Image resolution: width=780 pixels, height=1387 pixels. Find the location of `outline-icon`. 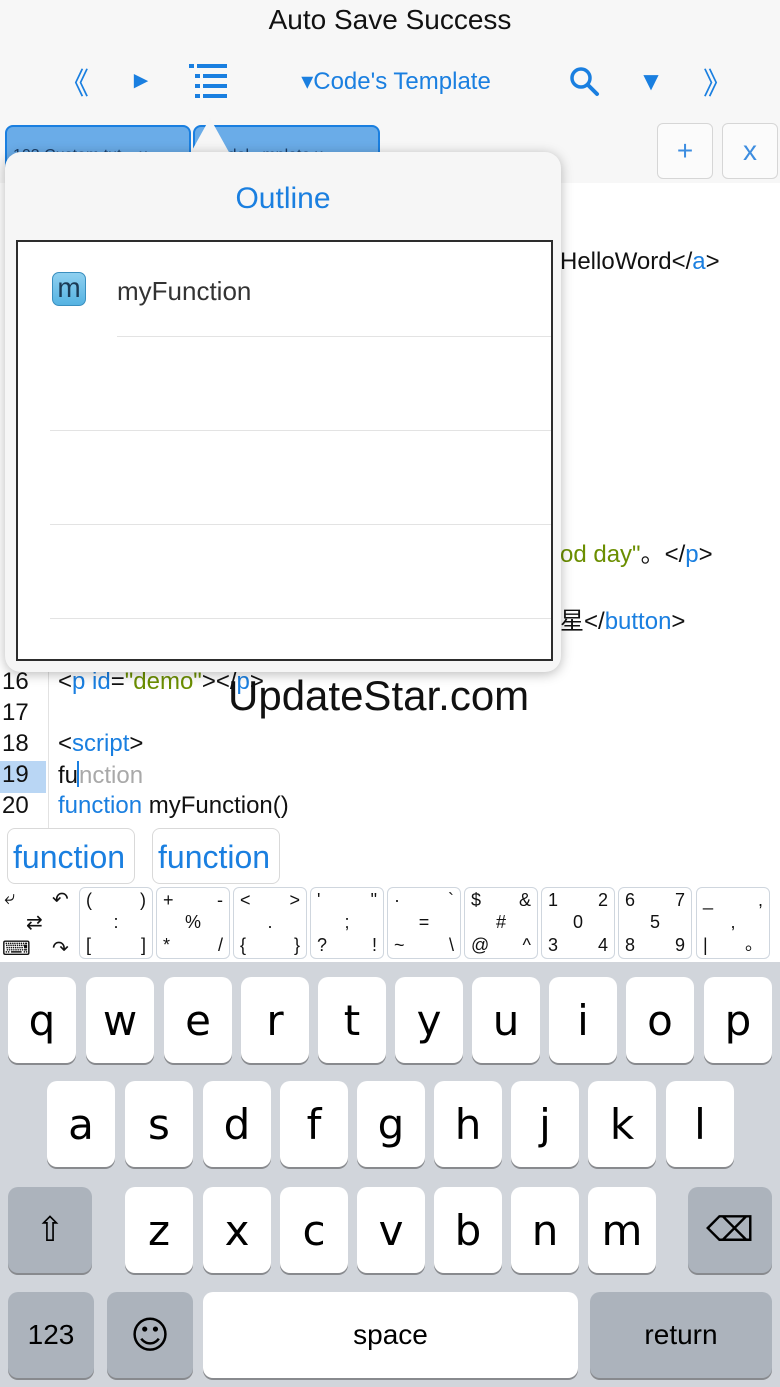

outline-icon is located at coordinates (208, 81).